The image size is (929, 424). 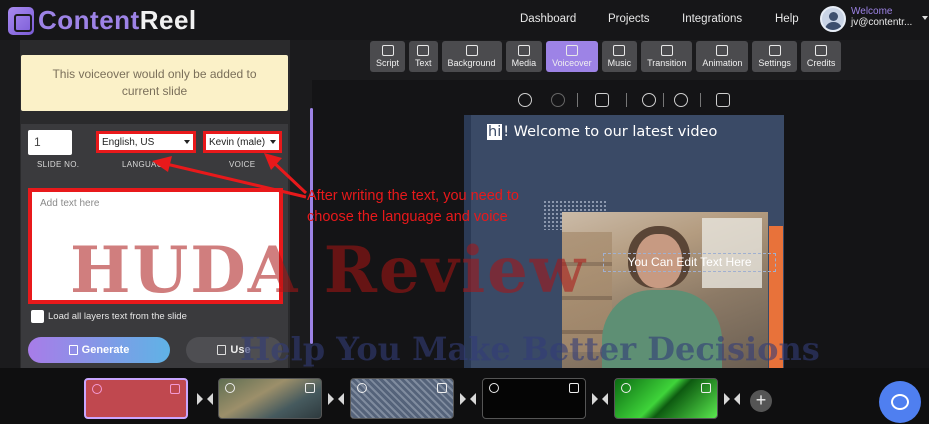 I want to click on arrow-head, so click(x=162, y=164).